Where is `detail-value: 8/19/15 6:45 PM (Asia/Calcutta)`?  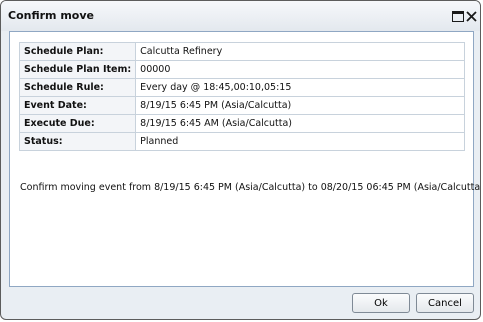 detail-value: 8/19/15 6:45 PM (Asia/Calcutta) is located at coordinates (300, 105).